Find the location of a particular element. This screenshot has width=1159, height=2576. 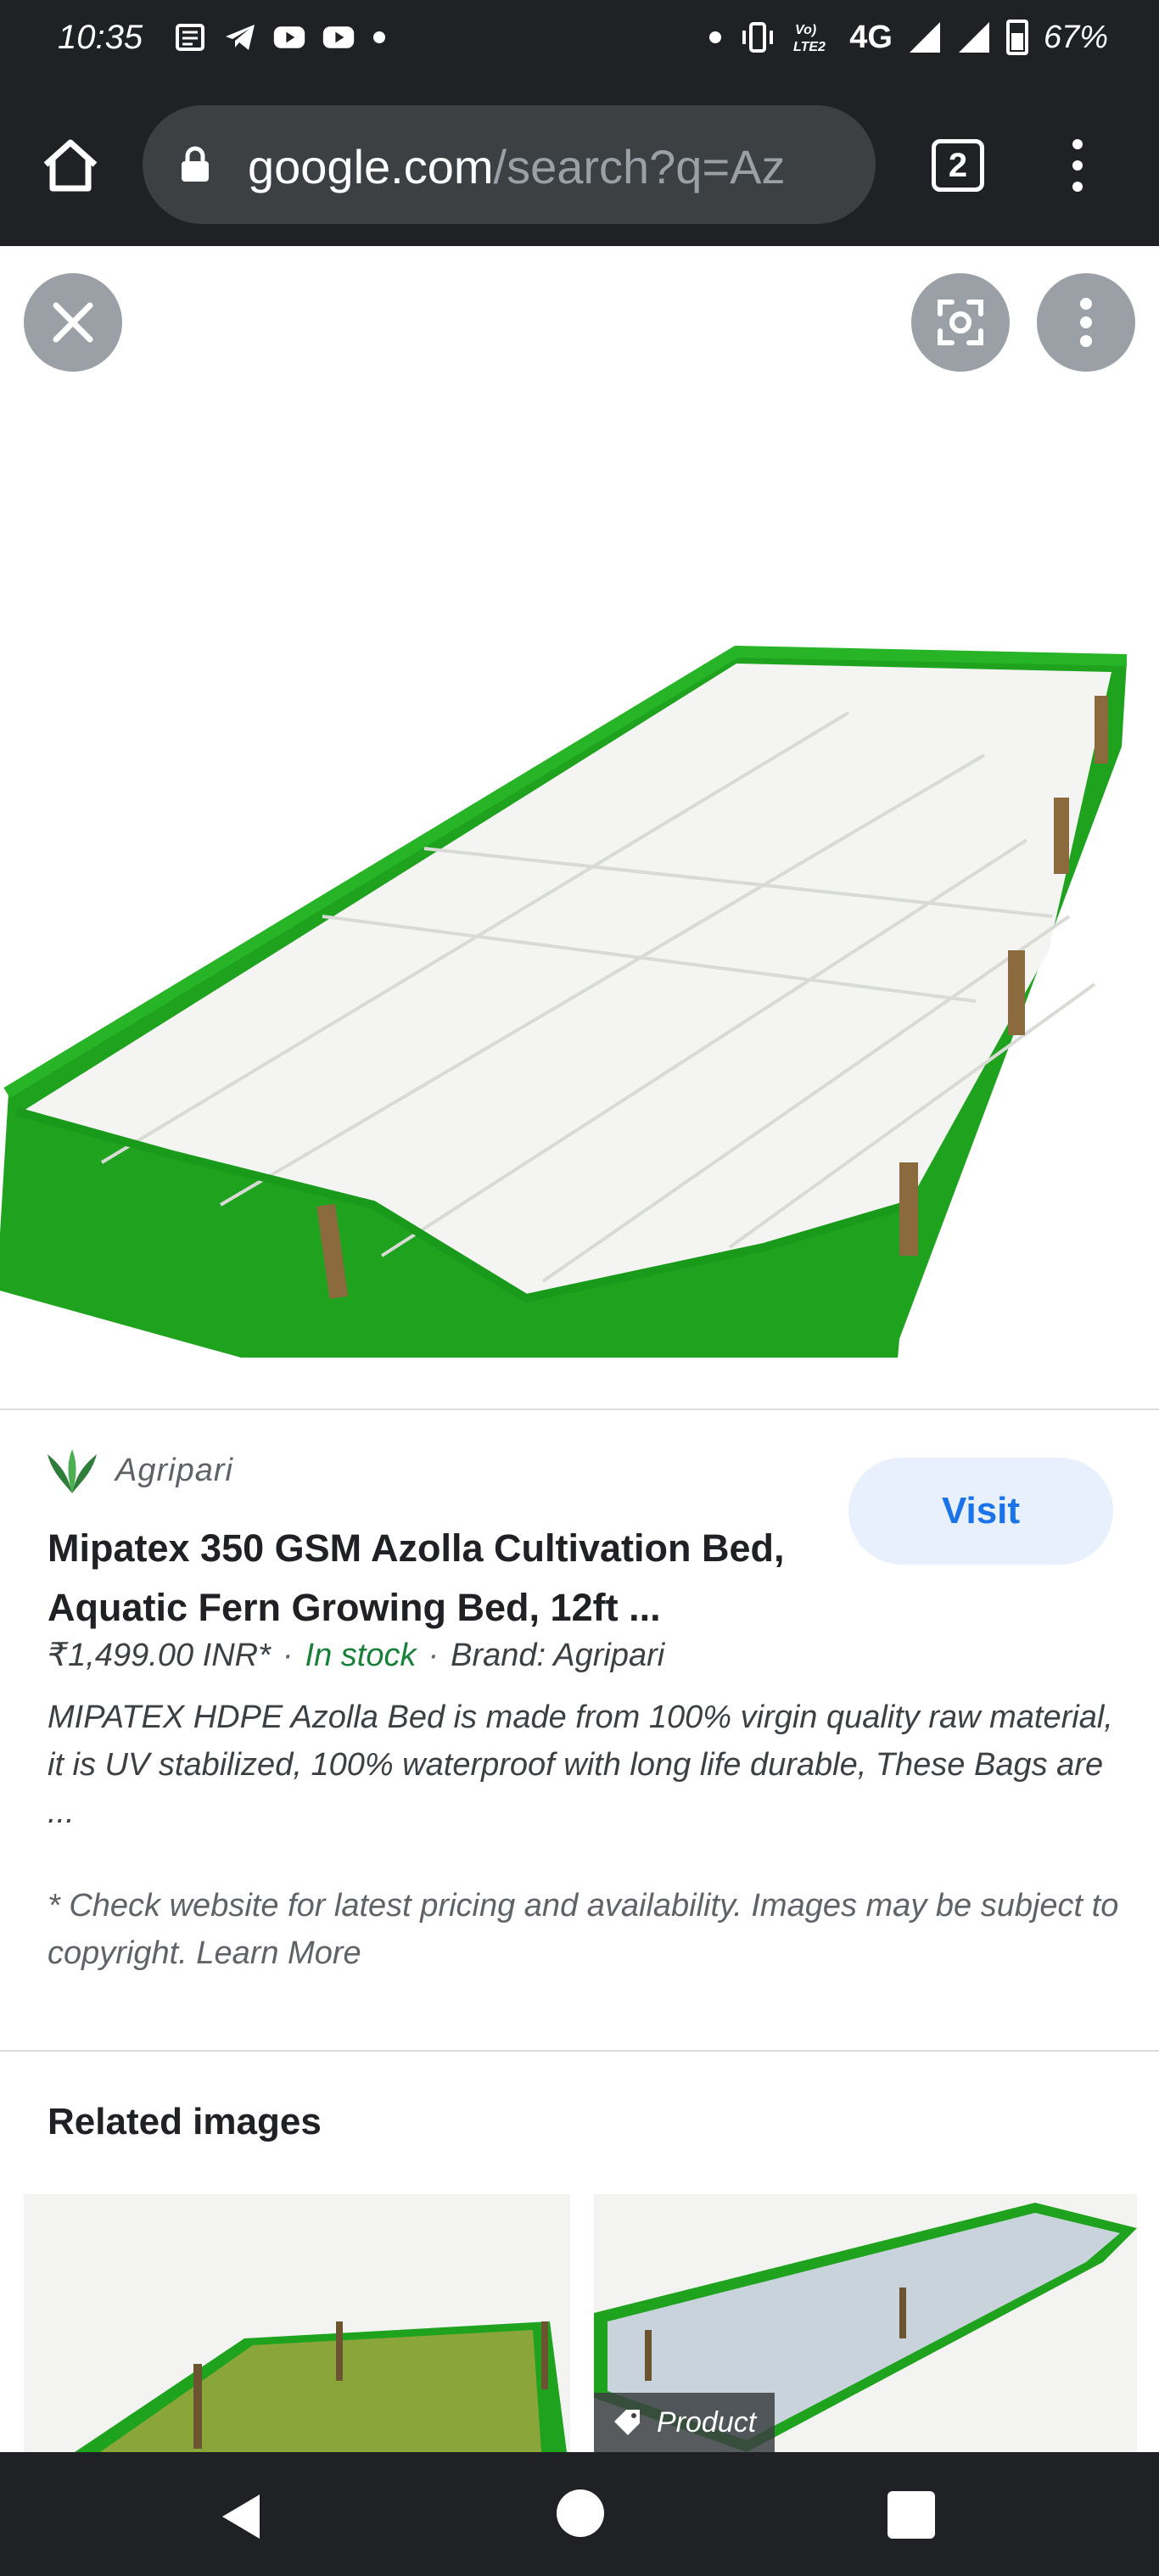

address-bar: google.com/search?q=Az is located at coordinates (509, 164).